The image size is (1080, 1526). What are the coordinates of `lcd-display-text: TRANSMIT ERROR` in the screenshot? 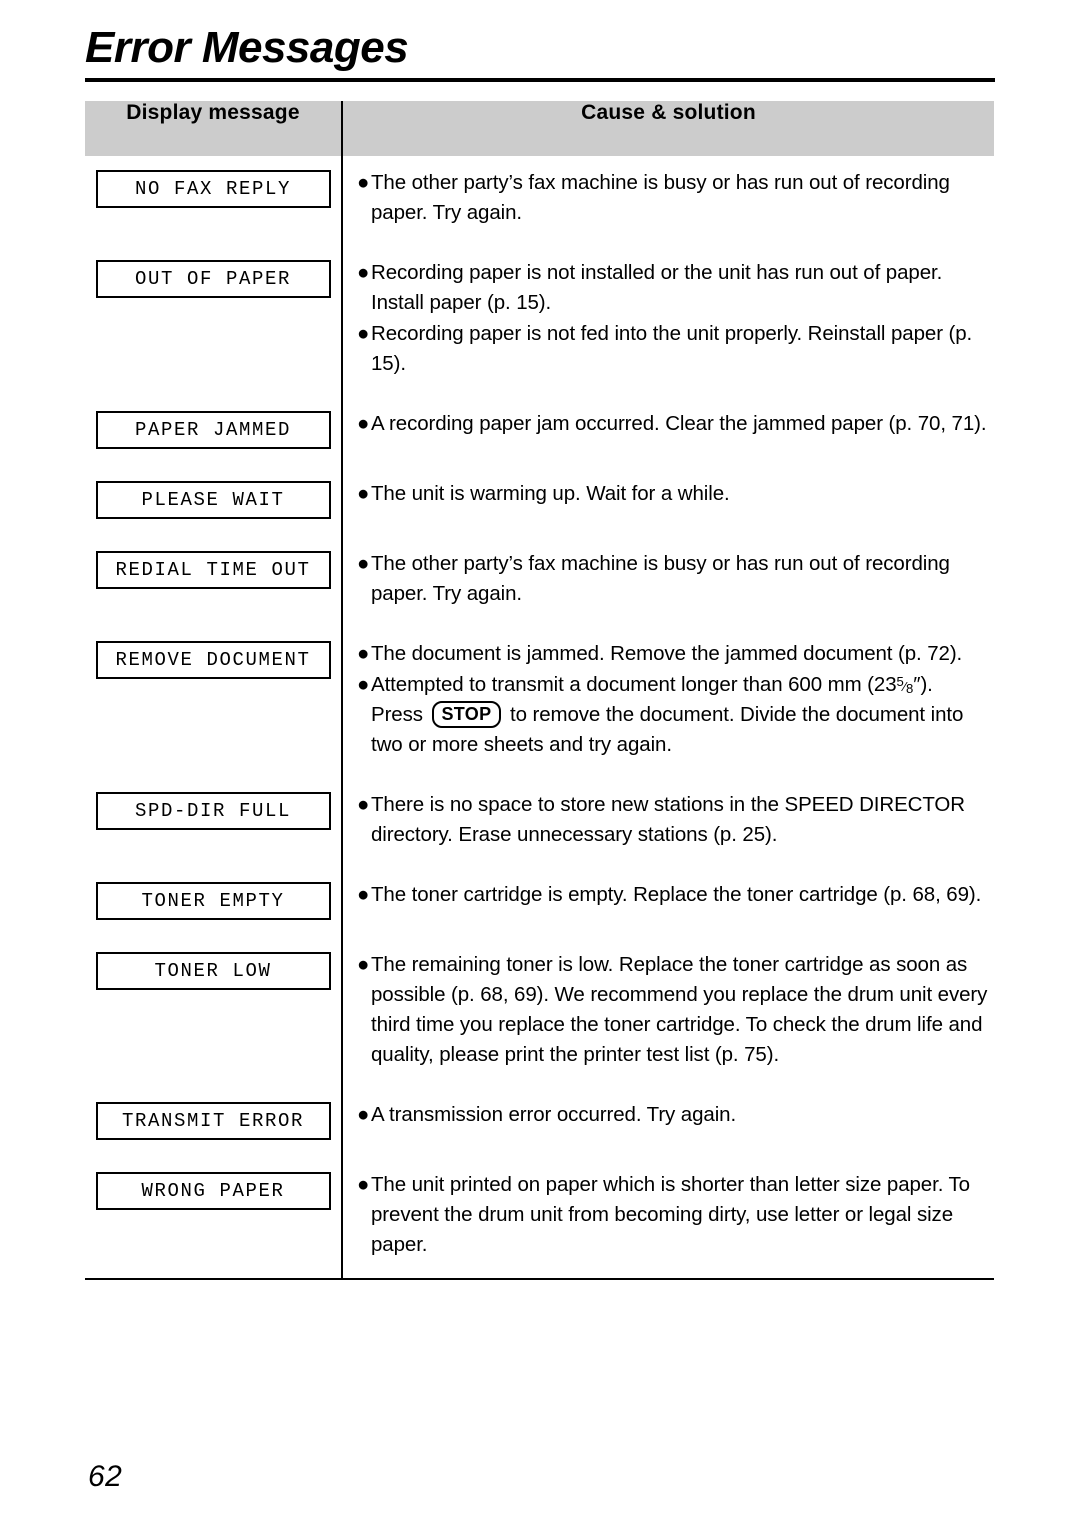 It's located at (213, 1120).